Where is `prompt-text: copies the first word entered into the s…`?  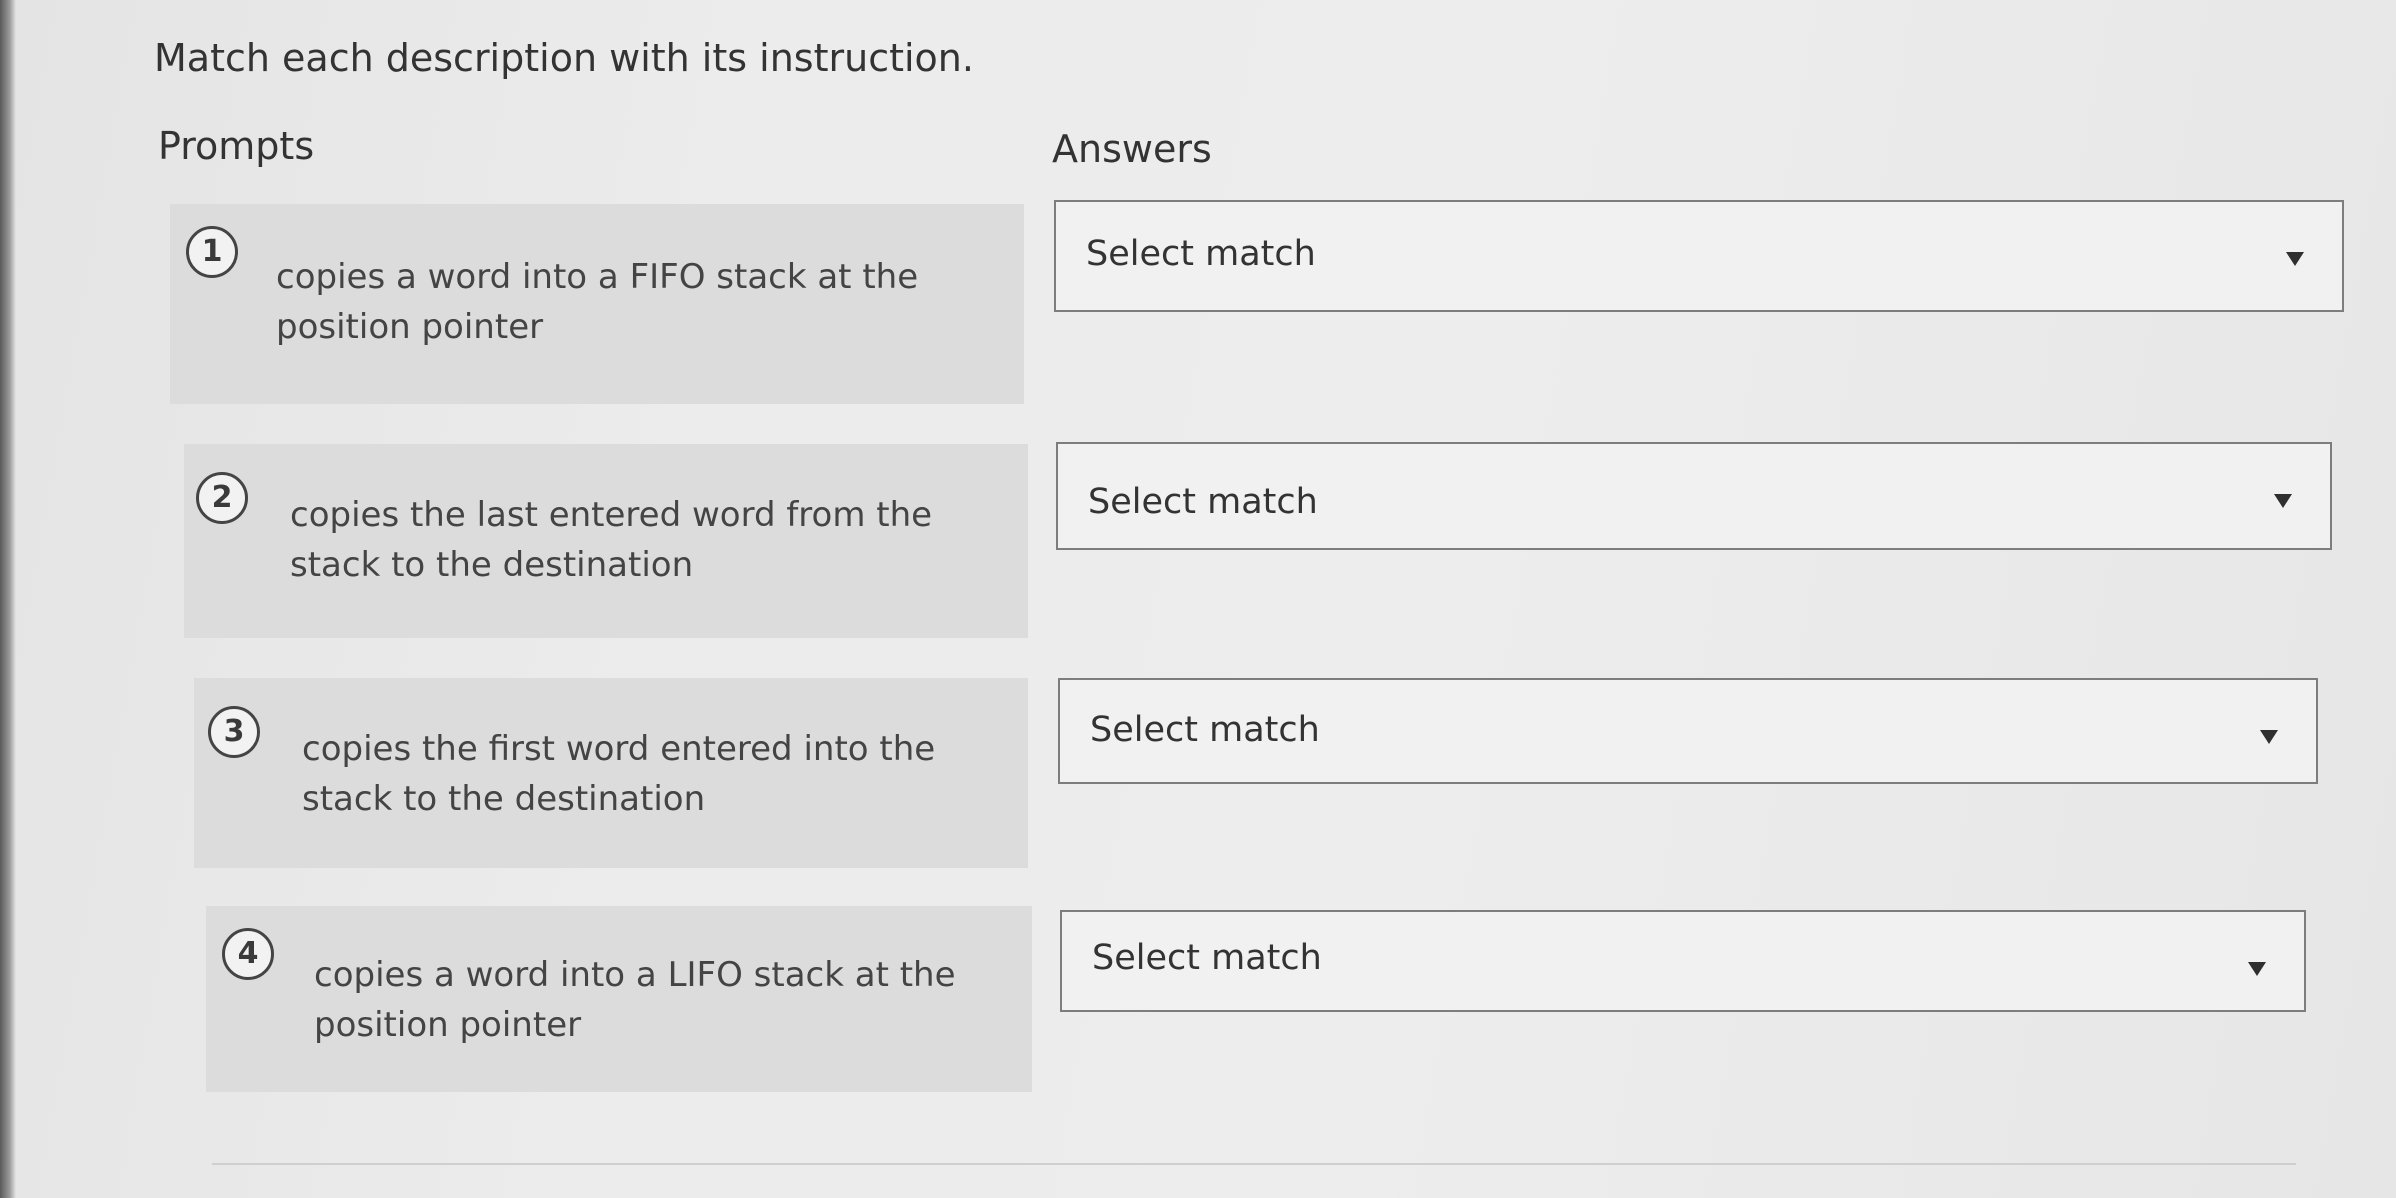 prompt-text: copies the first word entered into the s… is located at coordinates (619, 774).